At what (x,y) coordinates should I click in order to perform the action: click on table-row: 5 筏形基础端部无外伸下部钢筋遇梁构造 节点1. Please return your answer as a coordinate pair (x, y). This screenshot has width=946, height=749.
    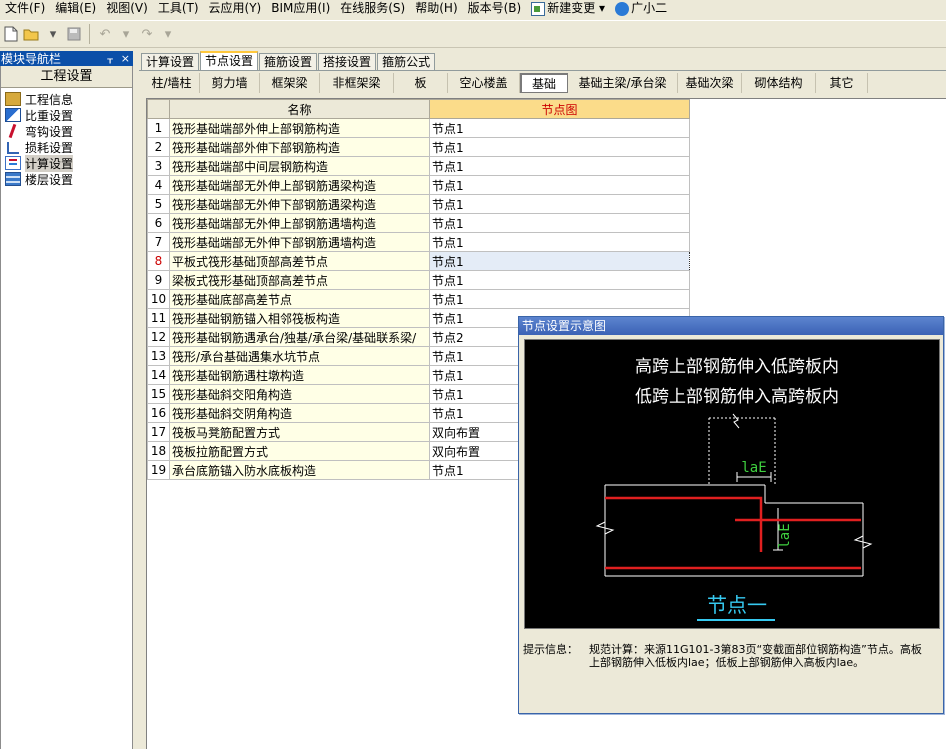
    Looking at the image, I should click on (418, 204).